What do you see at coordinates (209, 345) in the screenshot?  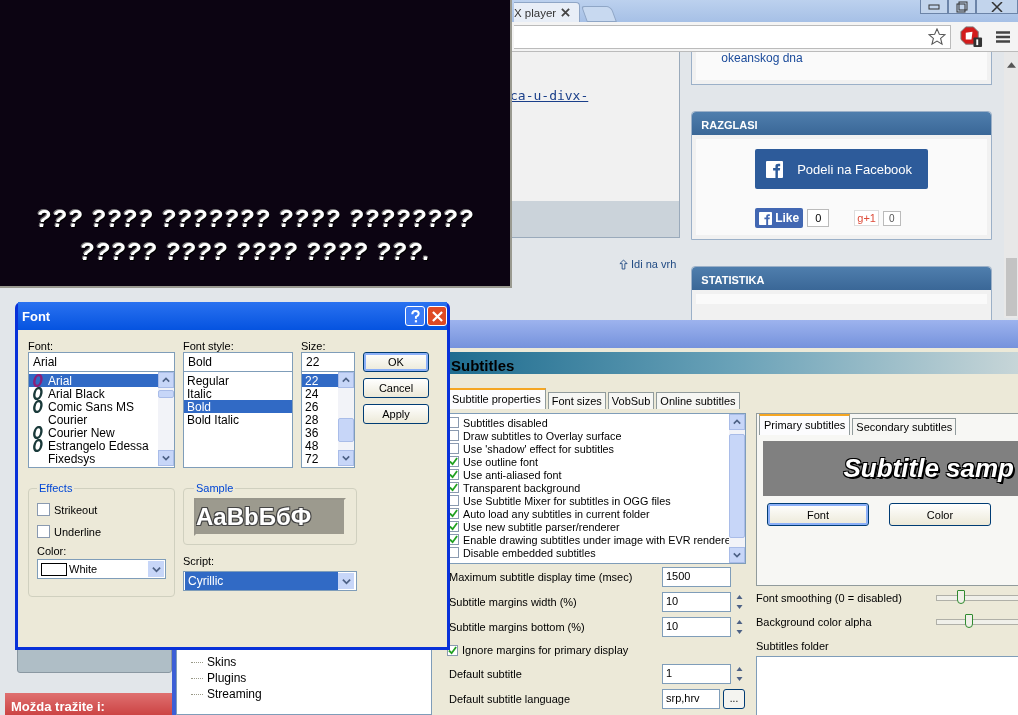 I see `field-label: Font style:` at bounding box center [209, 345].